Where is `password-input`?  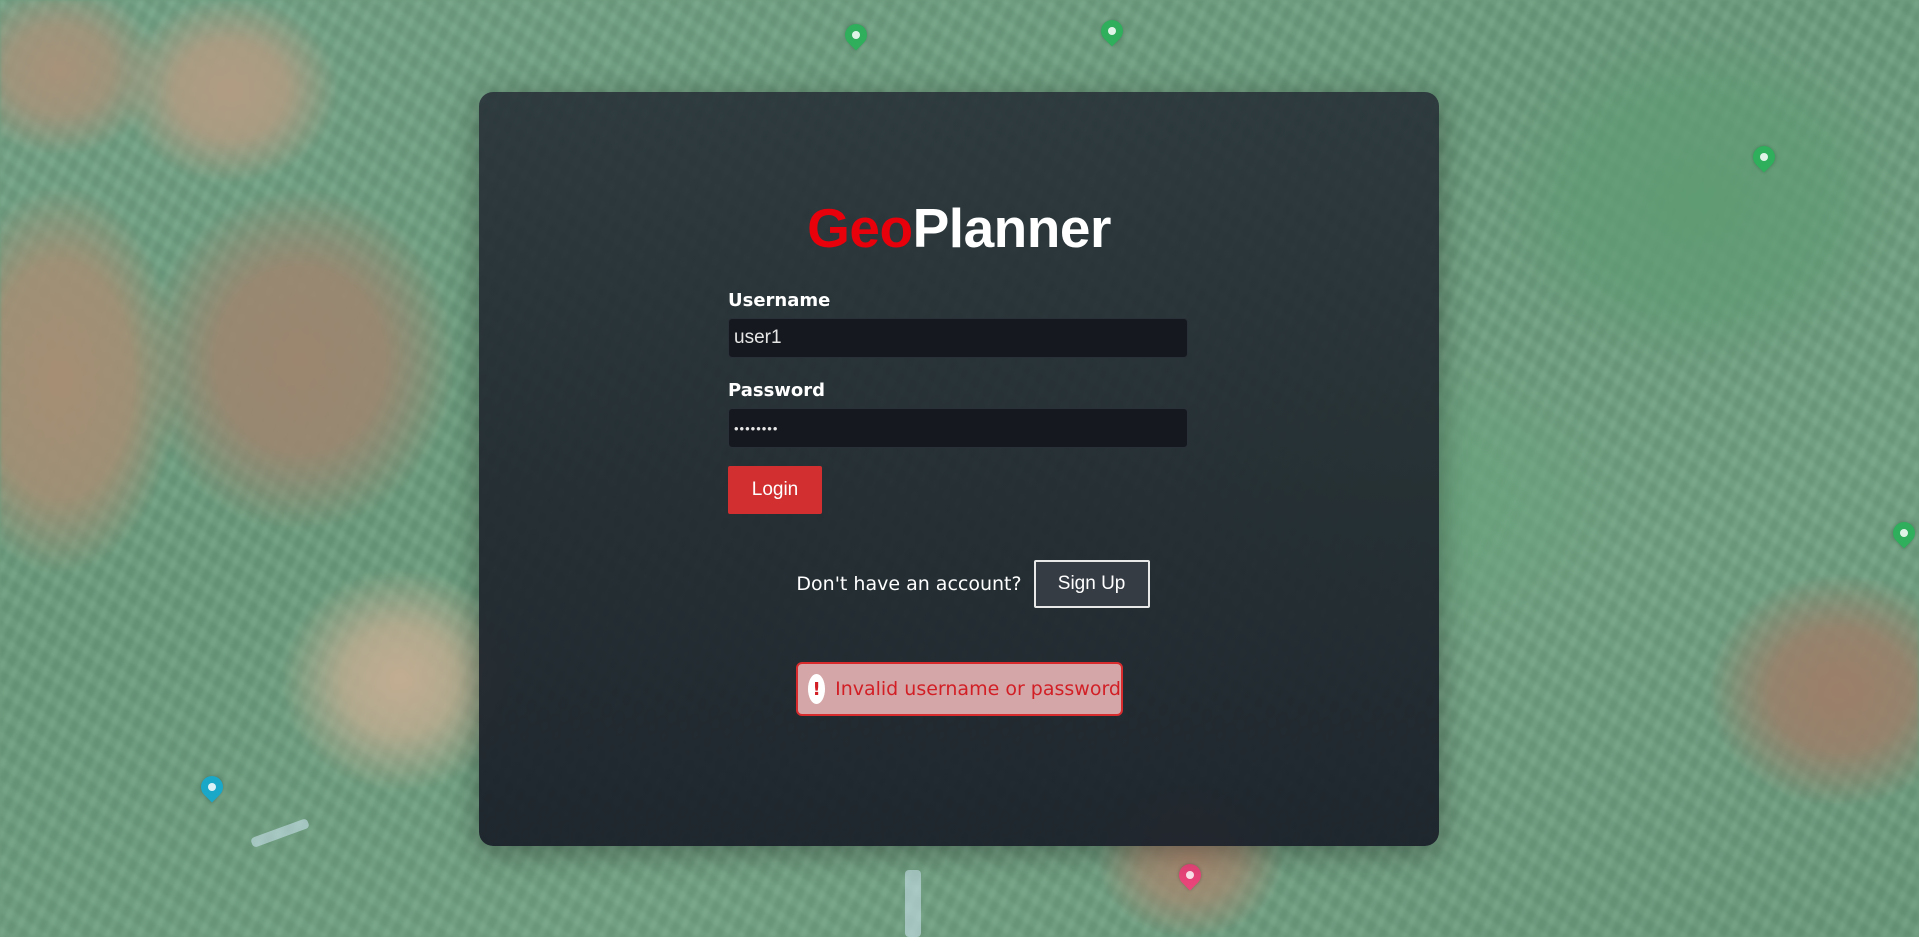 password-input is located at coordinates (958, 428).